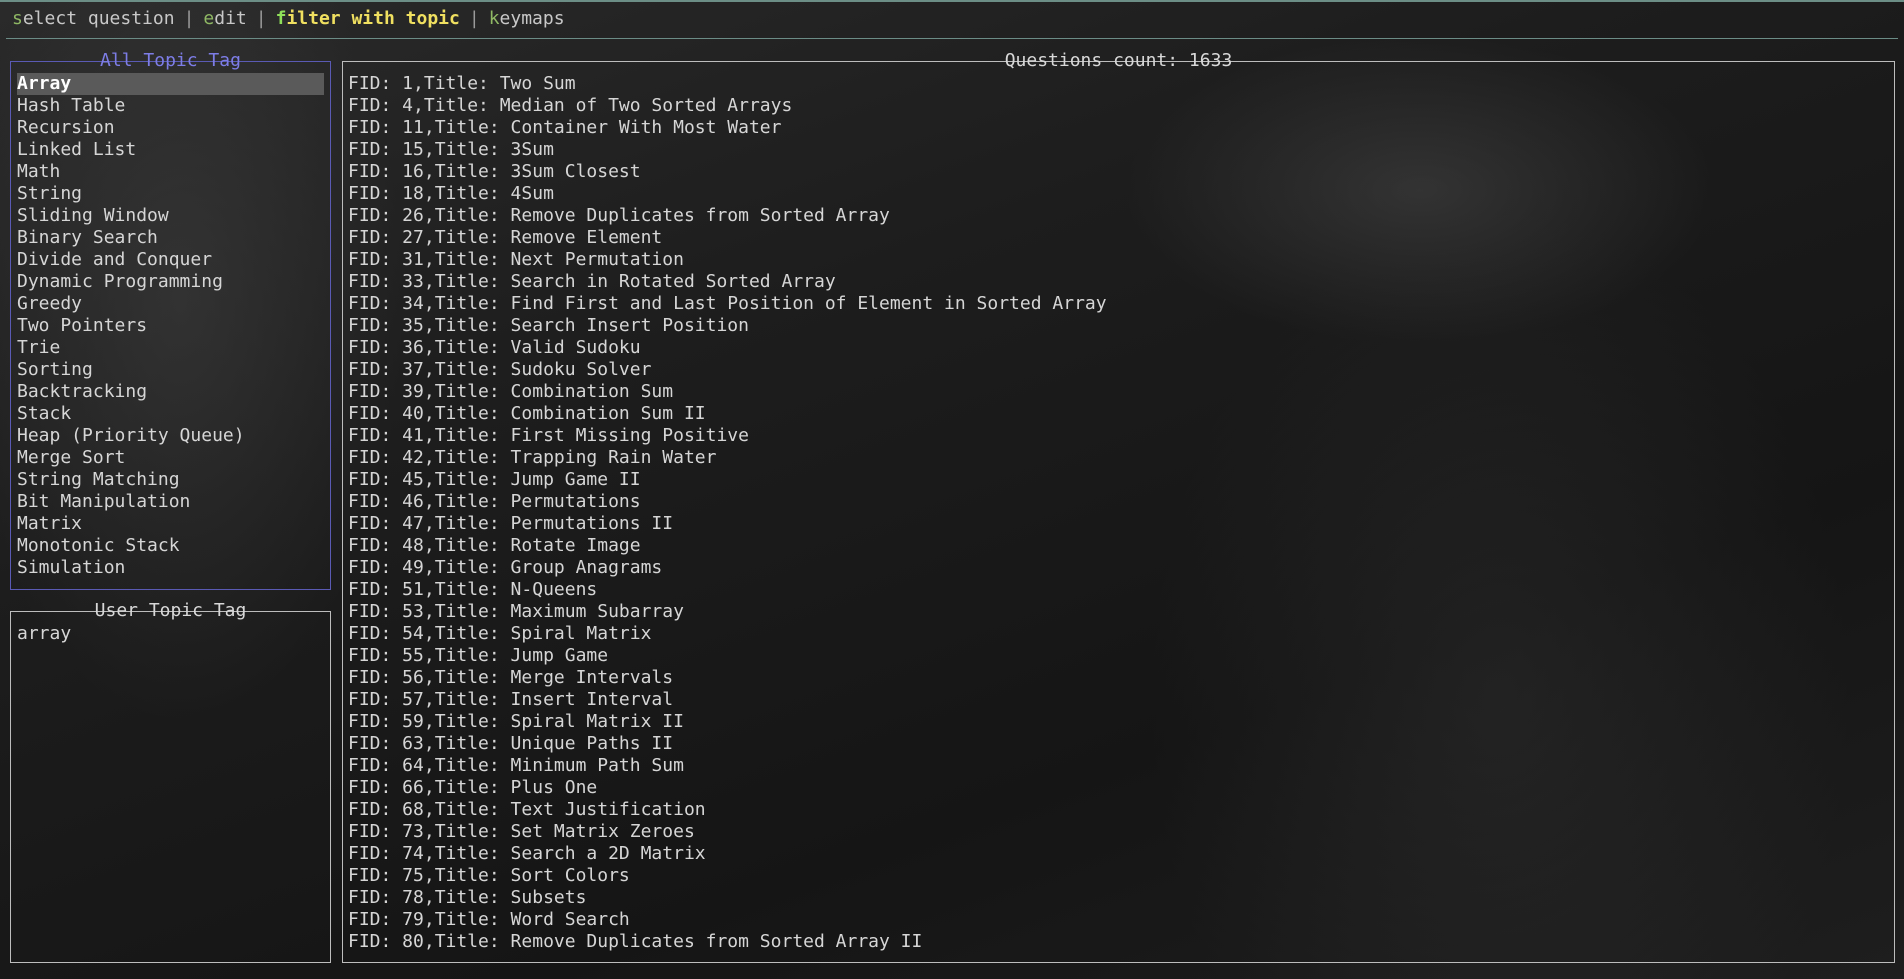  I want to click on tab-edit-hotkey: e, so click(209, 18).